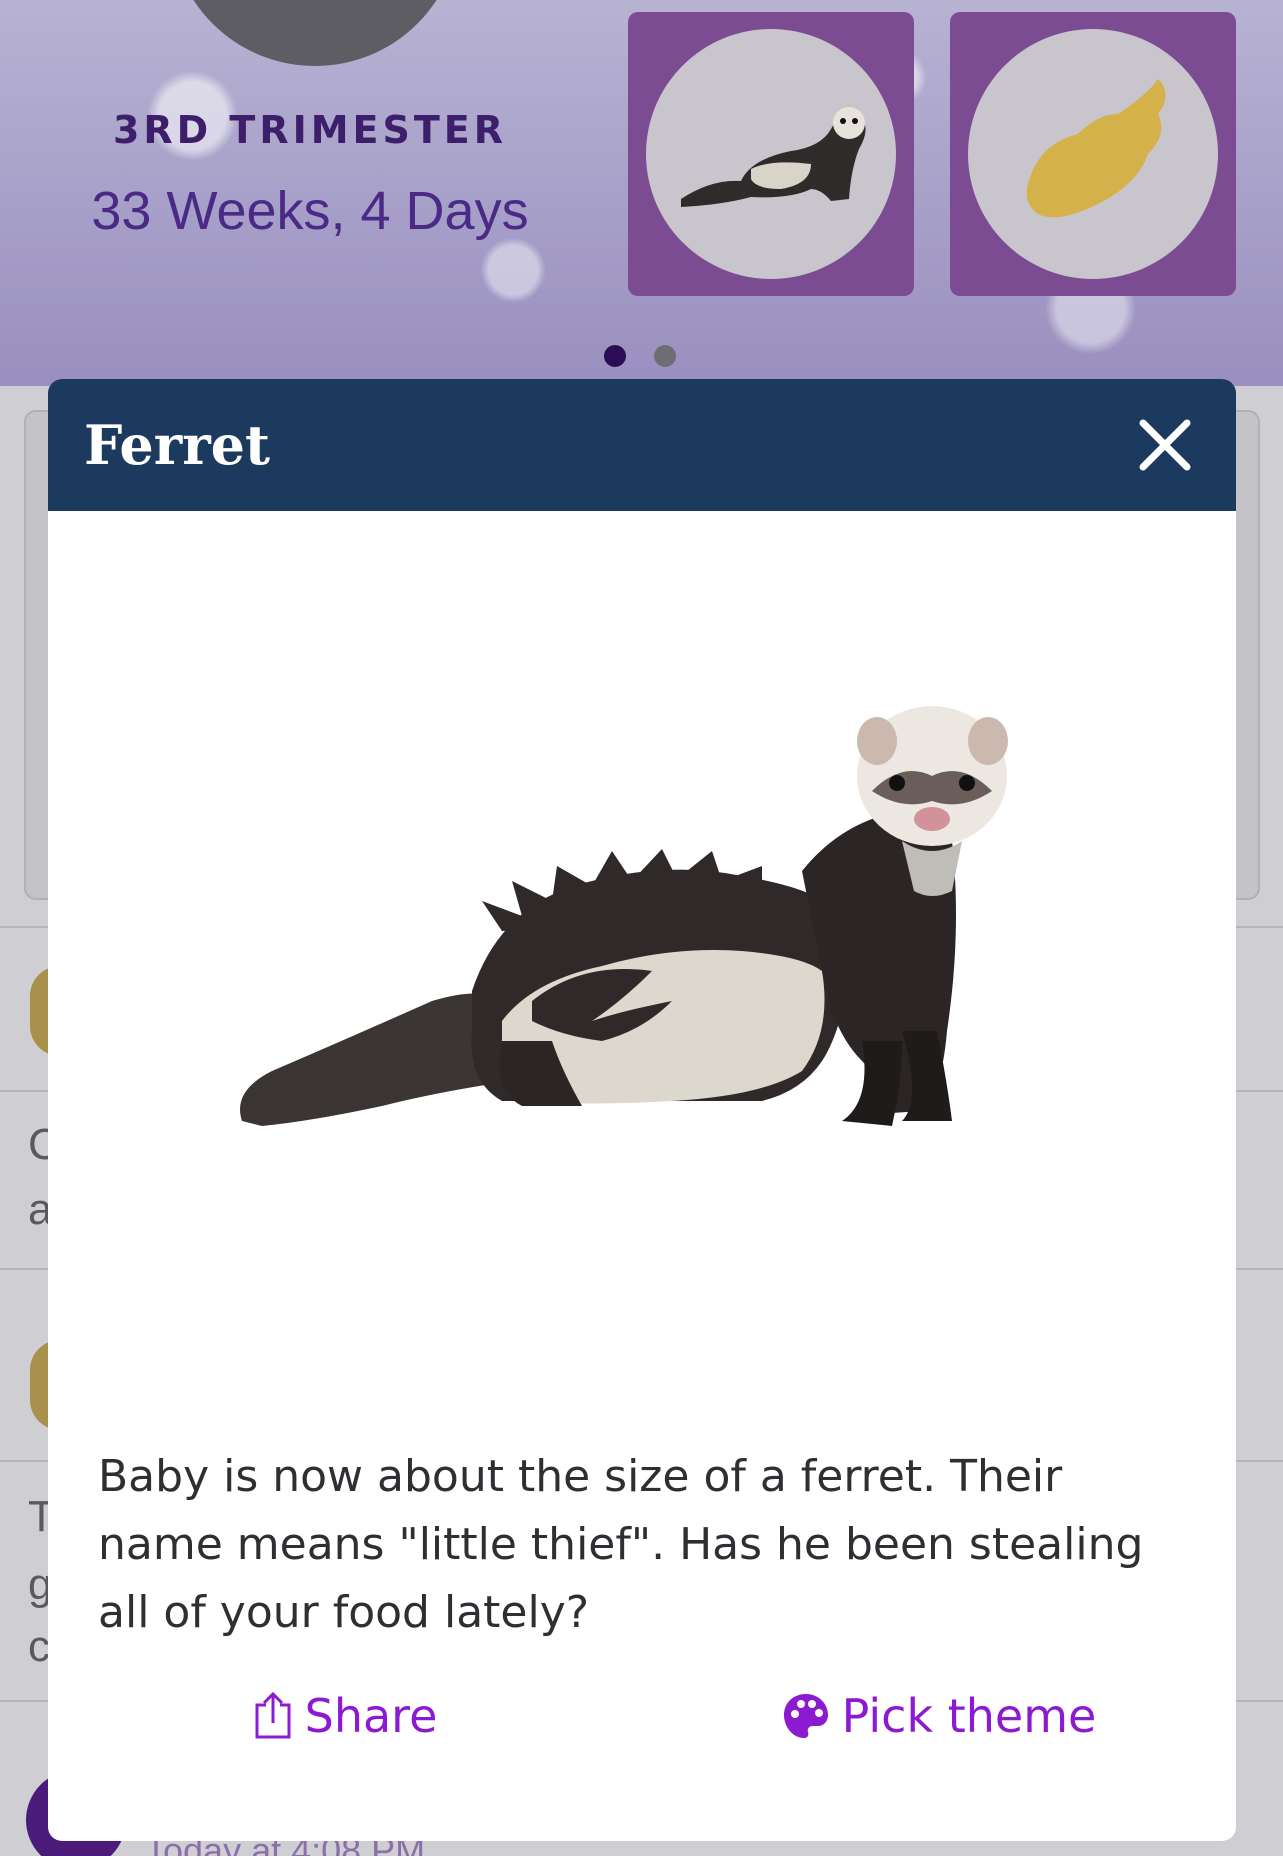  I want to click on theme-card-fetus, so click(1093, 154).